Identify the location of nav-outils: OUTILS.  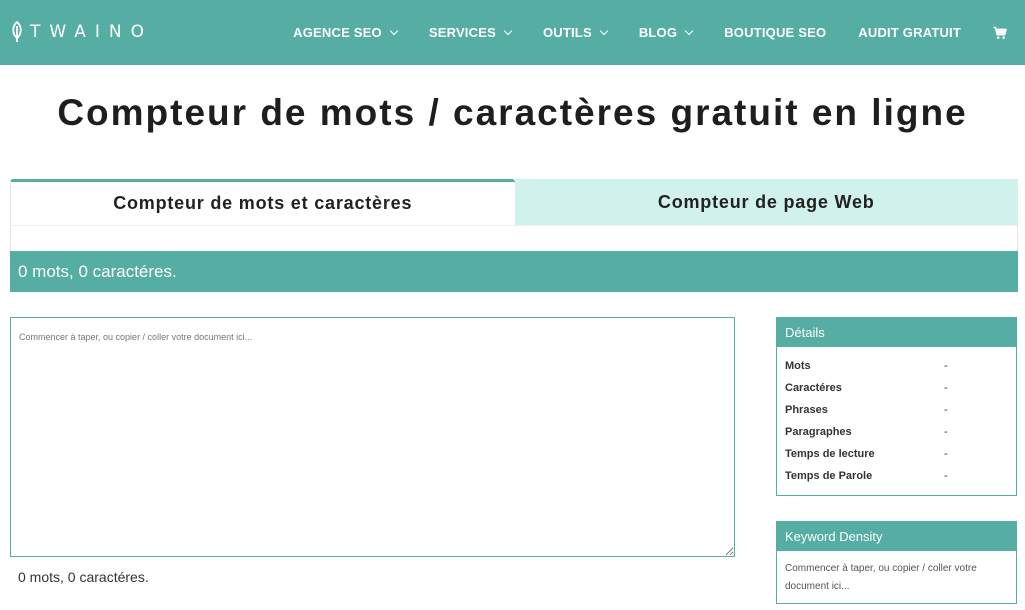
(575, 32).